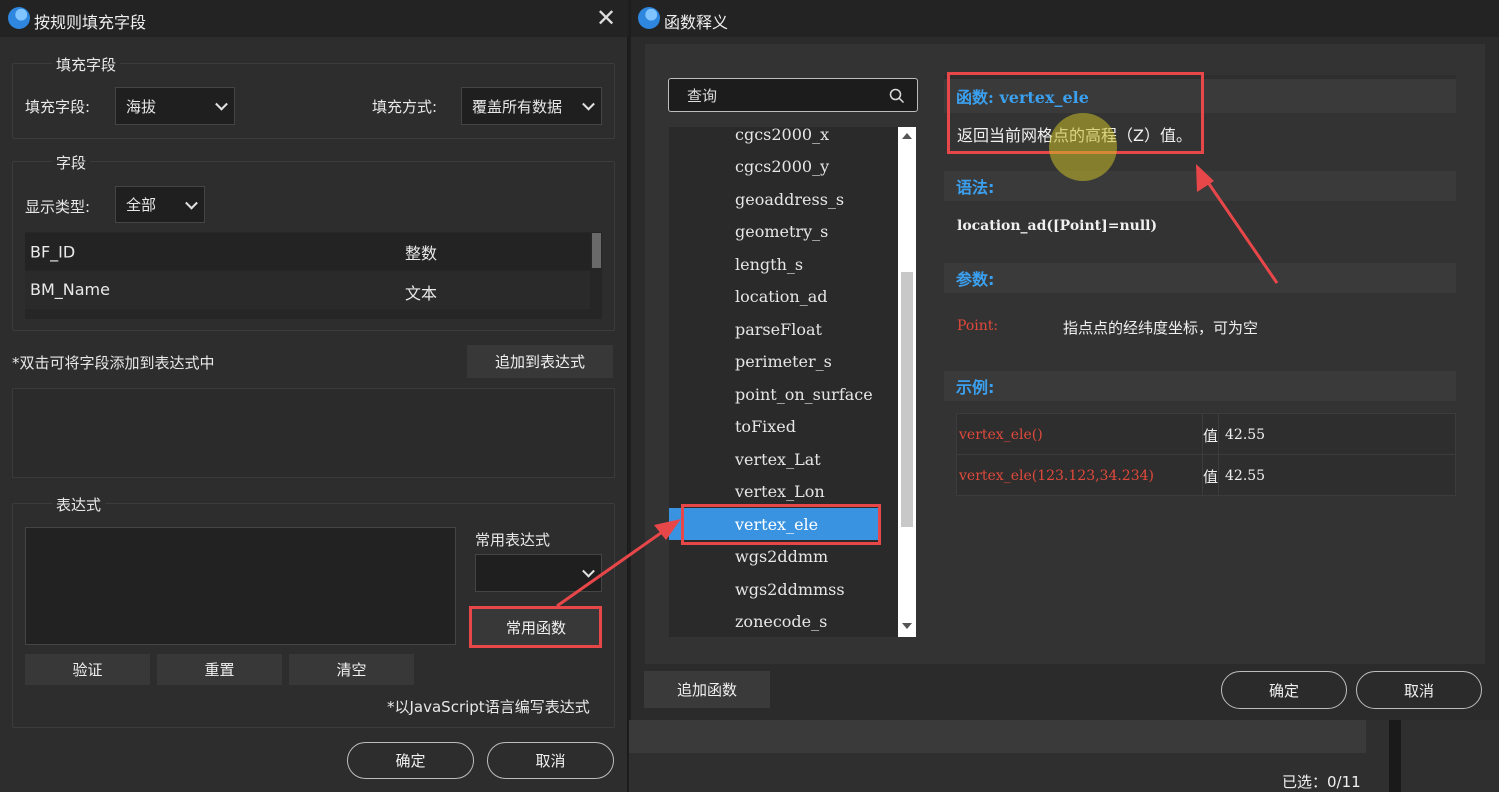 The image size is (1499, 792). Describe the element at coordinates (907, 136) in the screenshot. I see `scroll-up-icon` at that location.